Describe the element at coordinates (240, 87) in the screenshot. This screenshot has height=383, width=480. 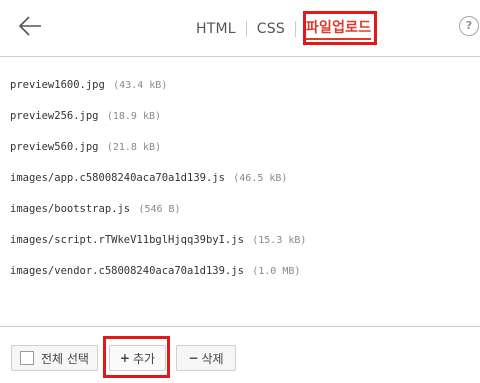
I see `file-list-item: preview1600.jpg (43.4 kB)` at that location.